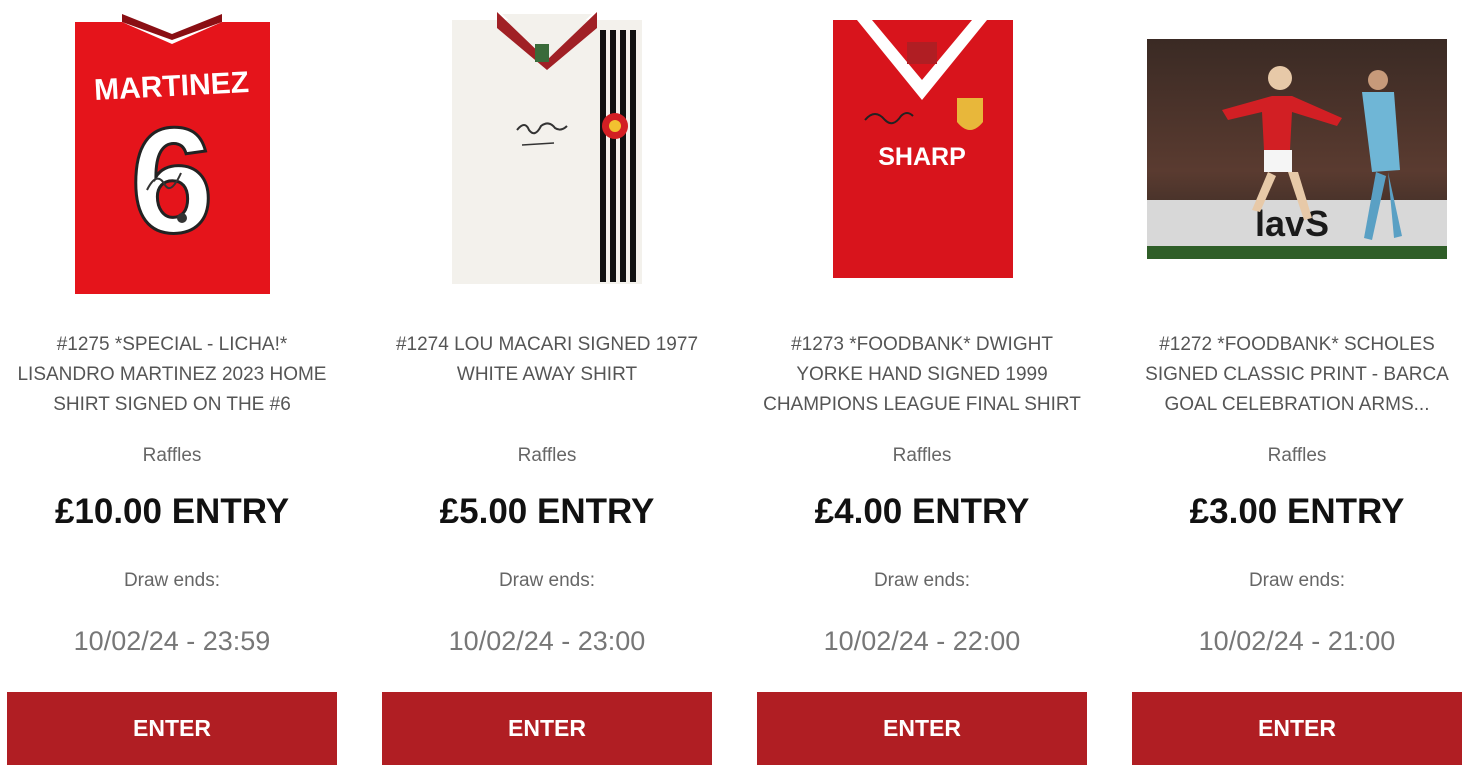 The width and height of the screenshot is (1467, 772). I want to click on shirt-sponsor-print: SHARP, so click(922, 157).